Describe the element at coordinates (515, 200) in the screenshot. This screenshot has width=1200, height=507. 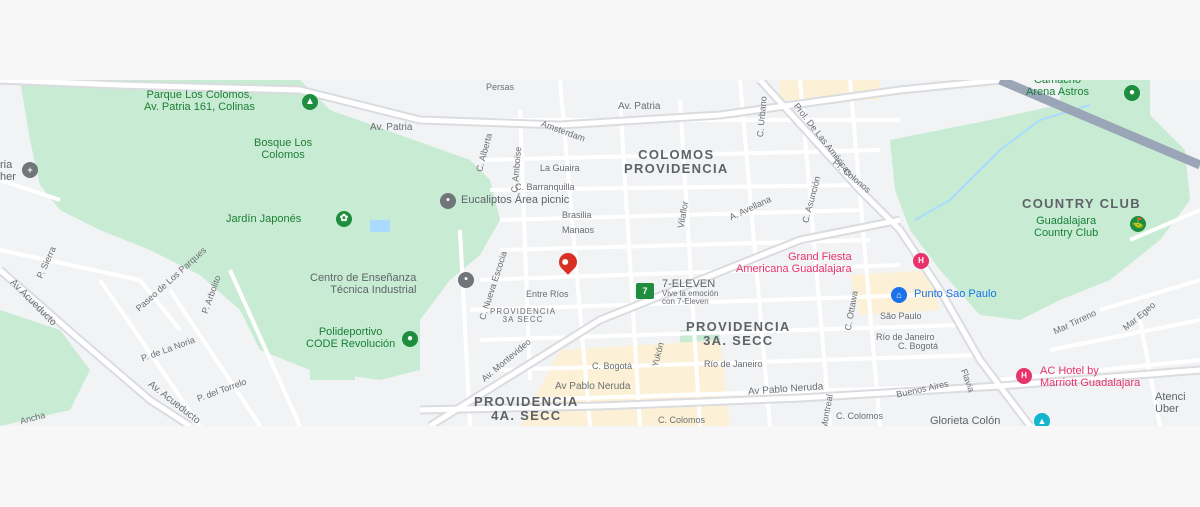
I see `eucaliptos-label: Eucaliptos Área picnic` at that location.